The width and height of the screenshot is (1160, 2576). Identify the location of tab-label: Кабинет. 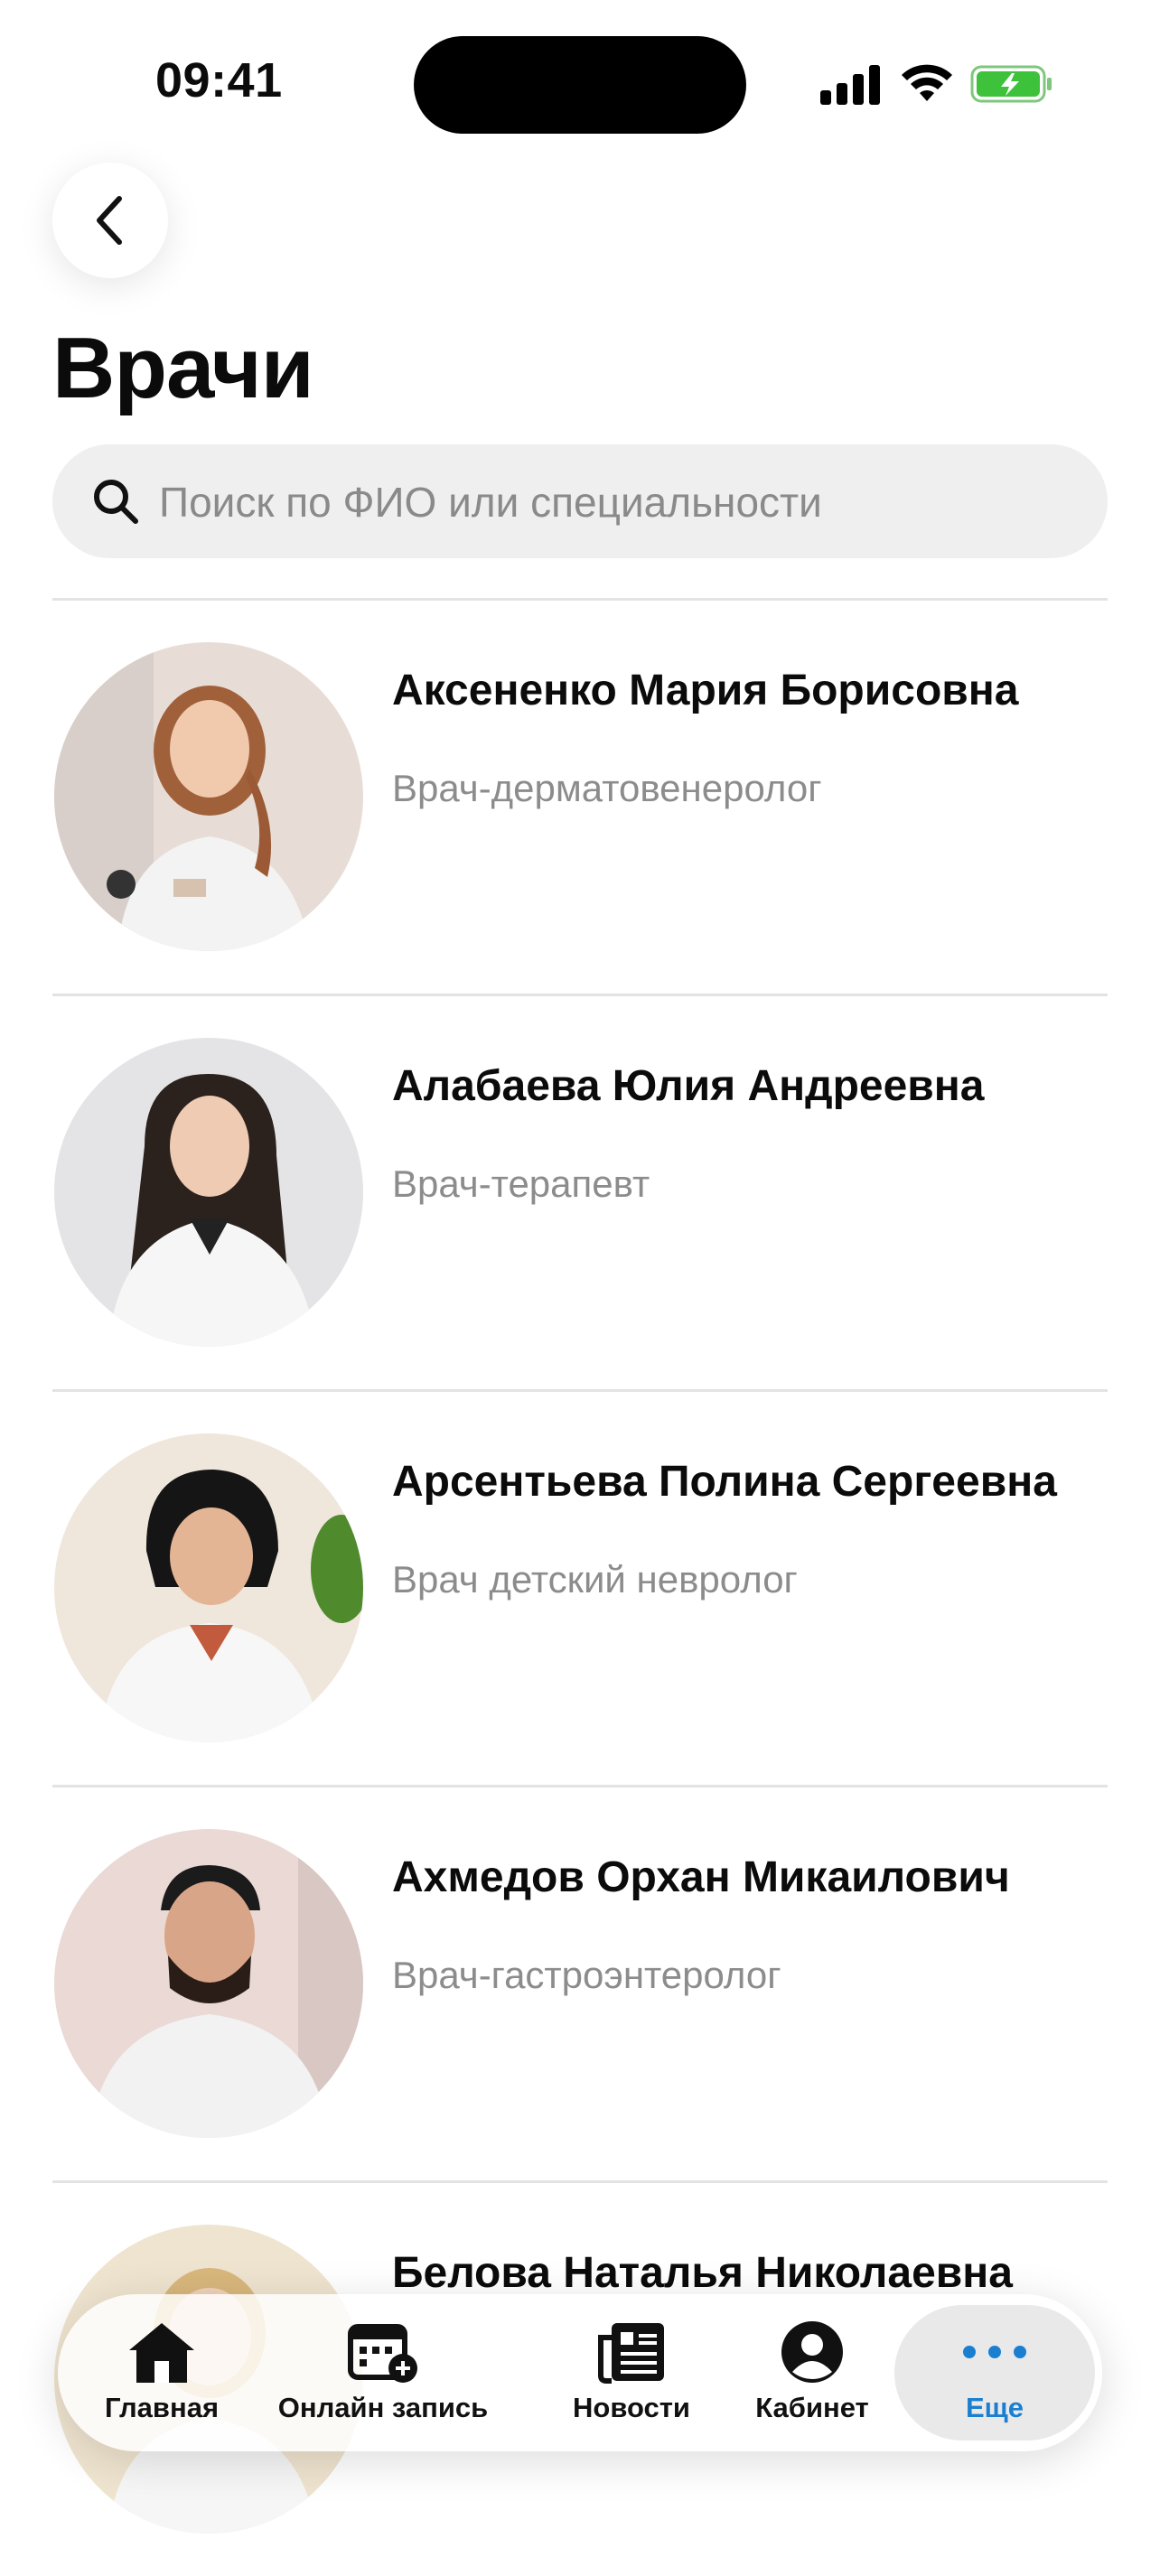
(812, 2407).